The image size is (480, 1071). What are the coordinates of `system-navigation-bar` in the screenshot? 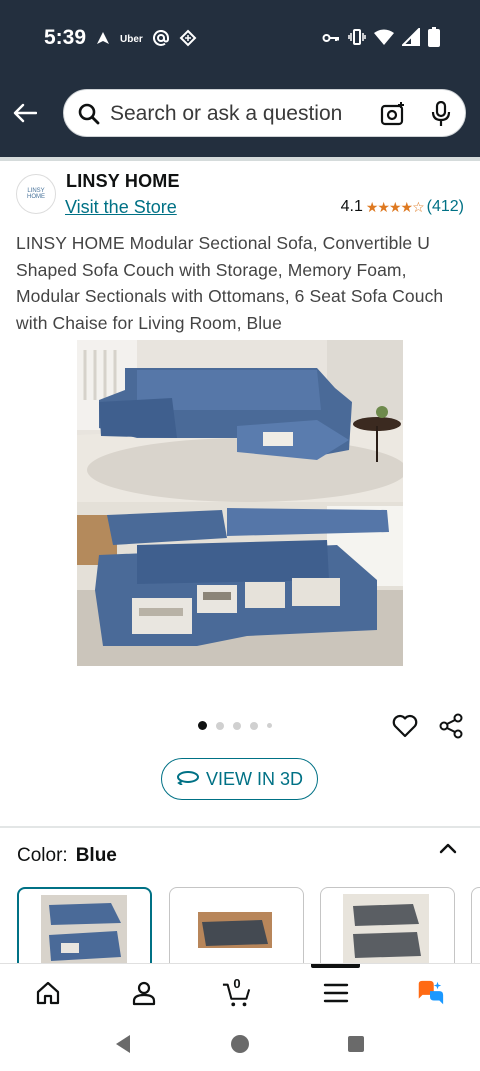 It's located at (240, 1044).